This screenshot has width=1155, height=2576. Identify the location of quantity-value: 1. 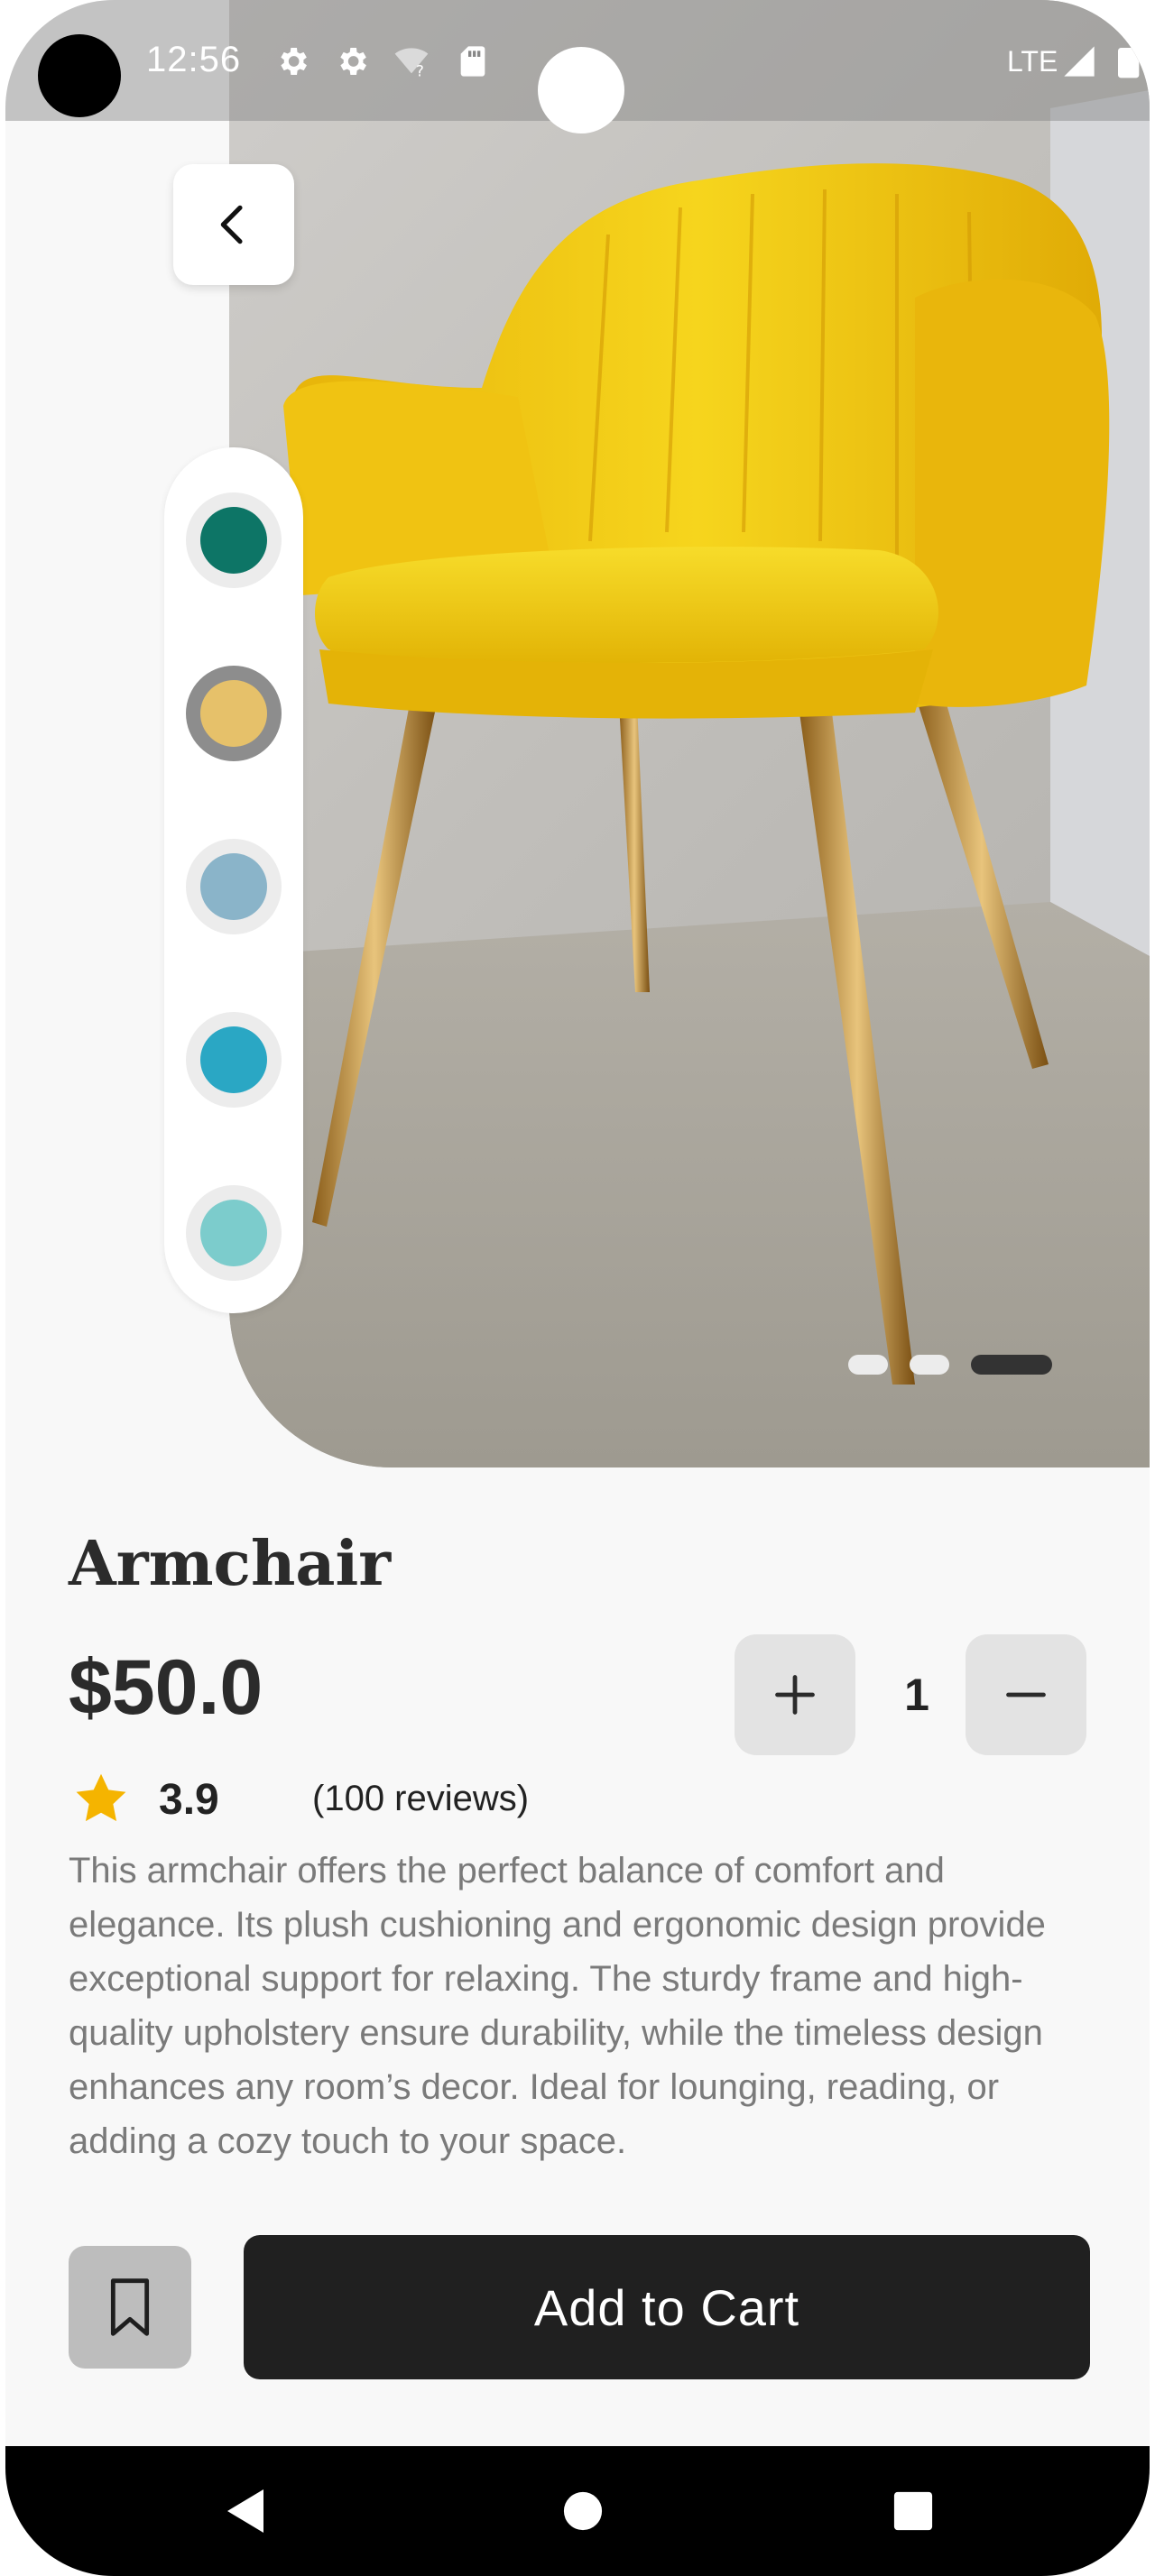
(916, 1695).